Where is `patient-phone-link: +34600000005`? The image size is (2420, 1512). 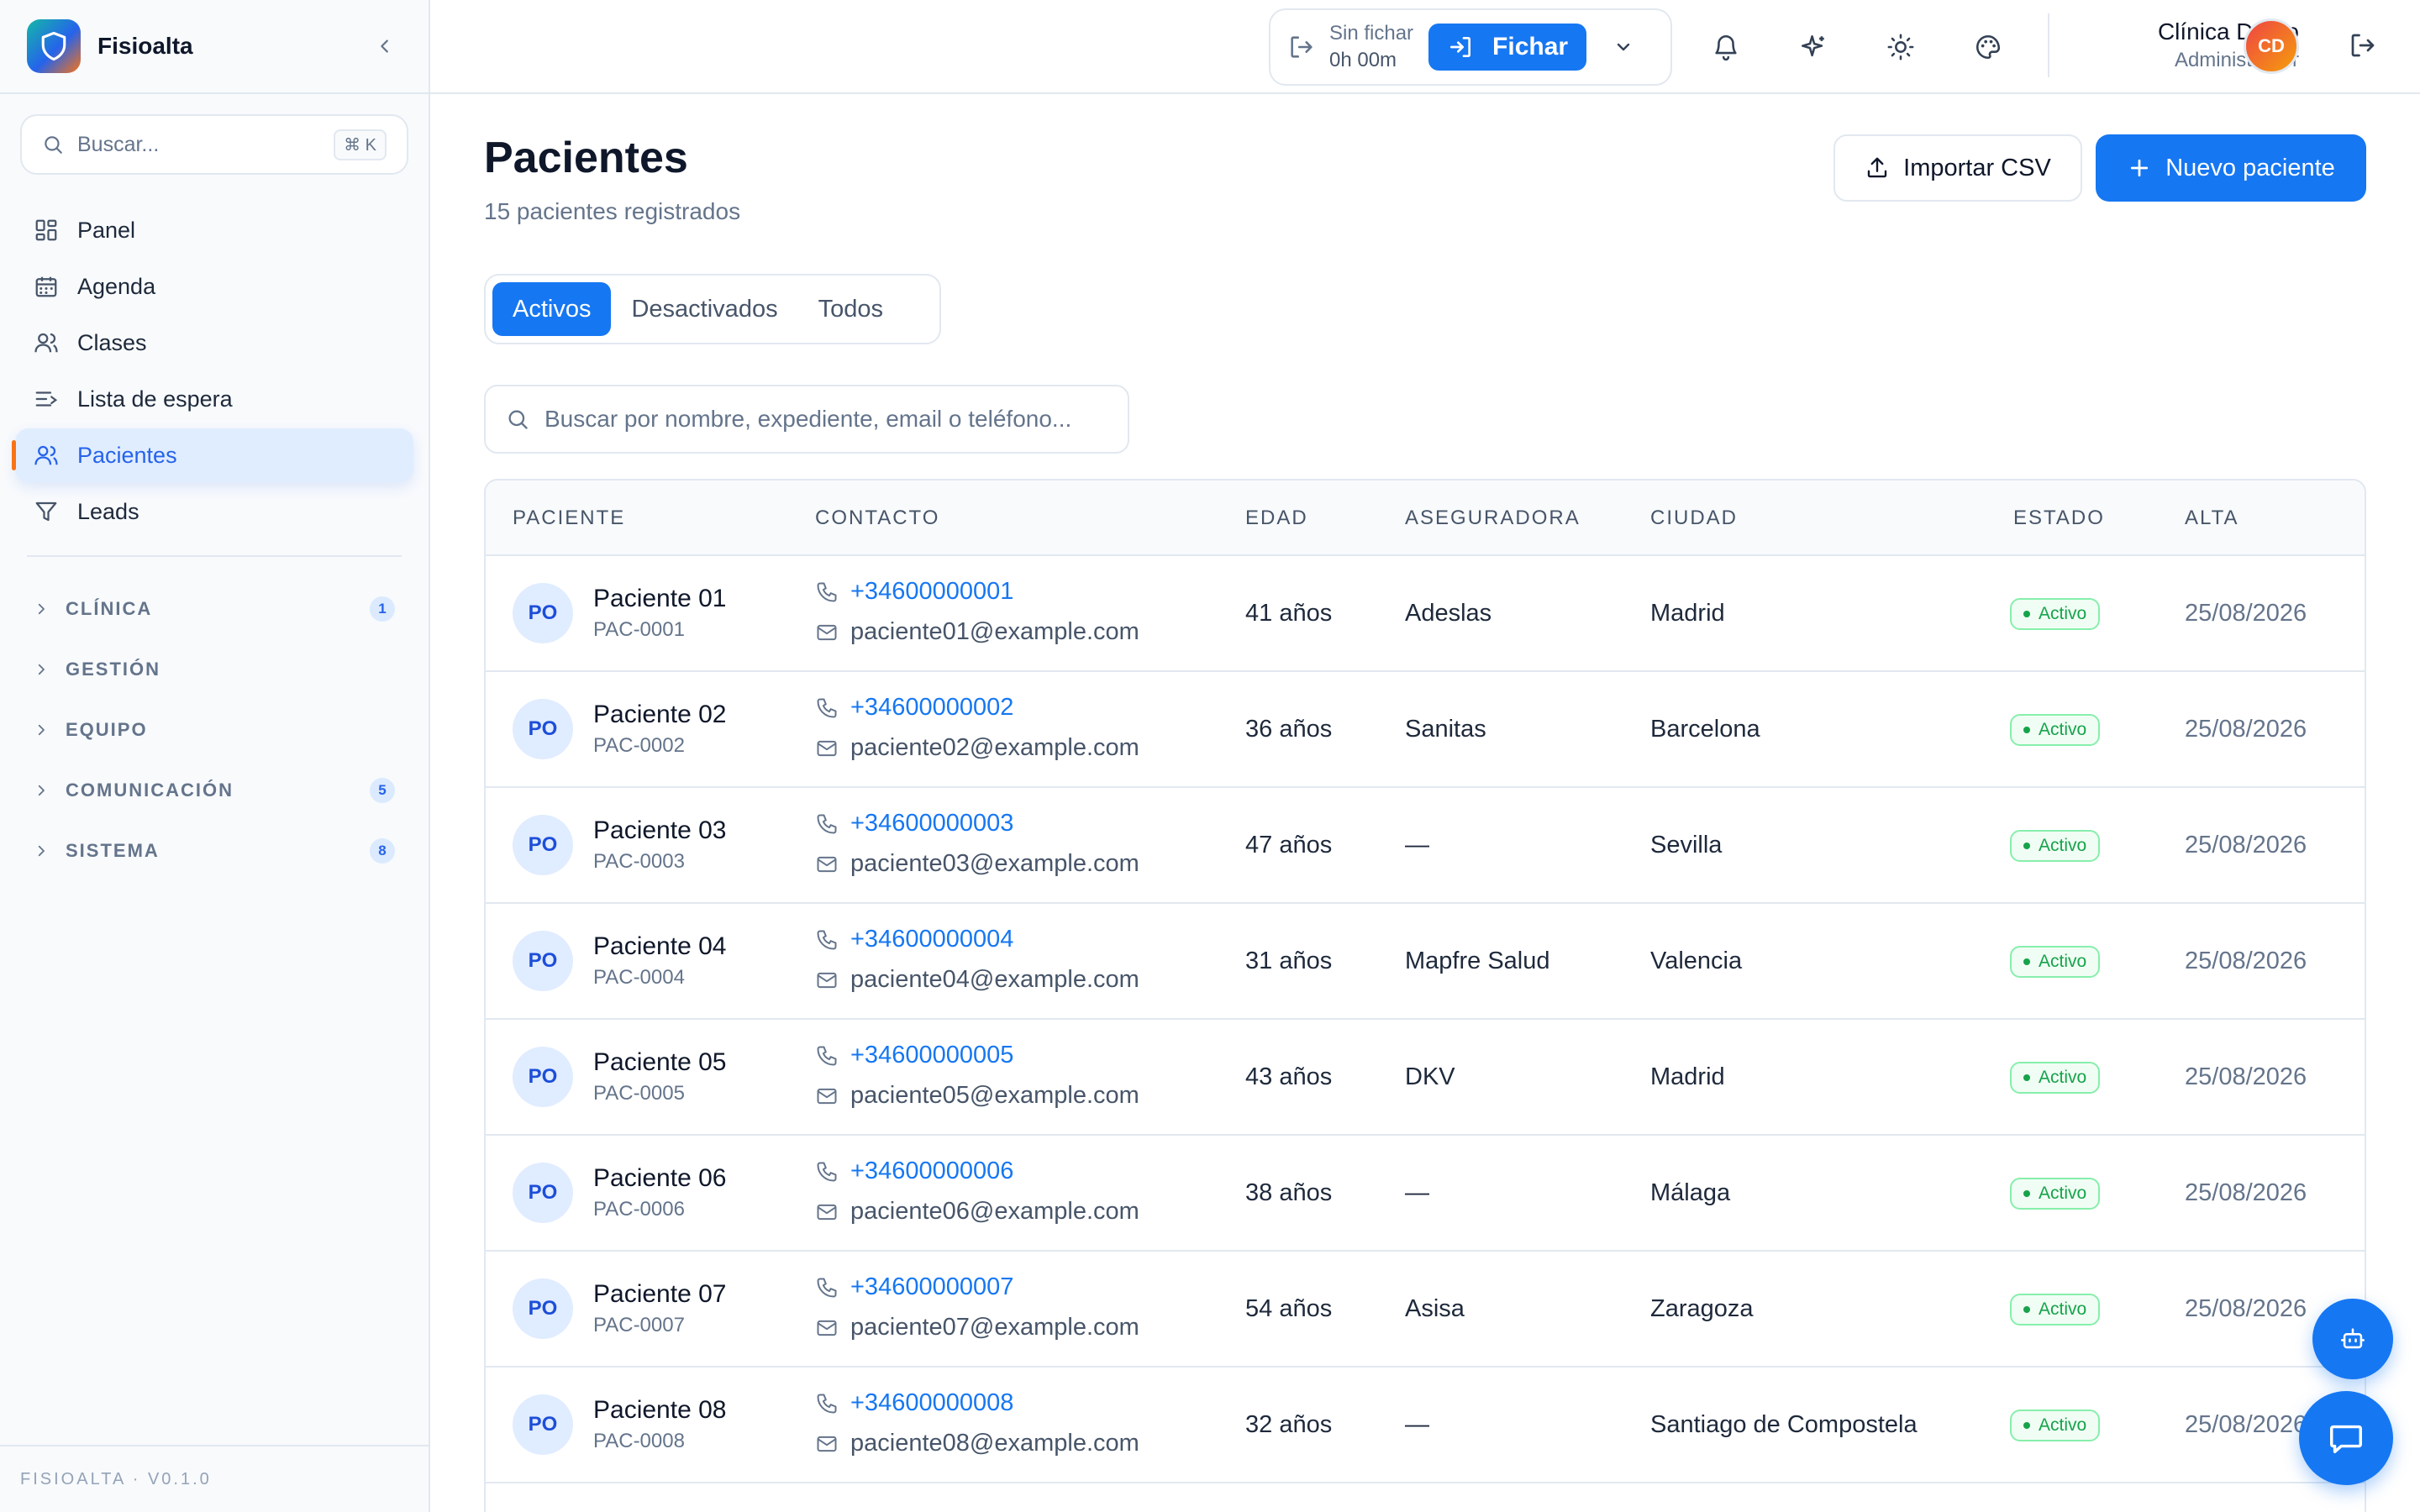
patient-phone-link: +34600000005 is located at coordinates (914, 1055).